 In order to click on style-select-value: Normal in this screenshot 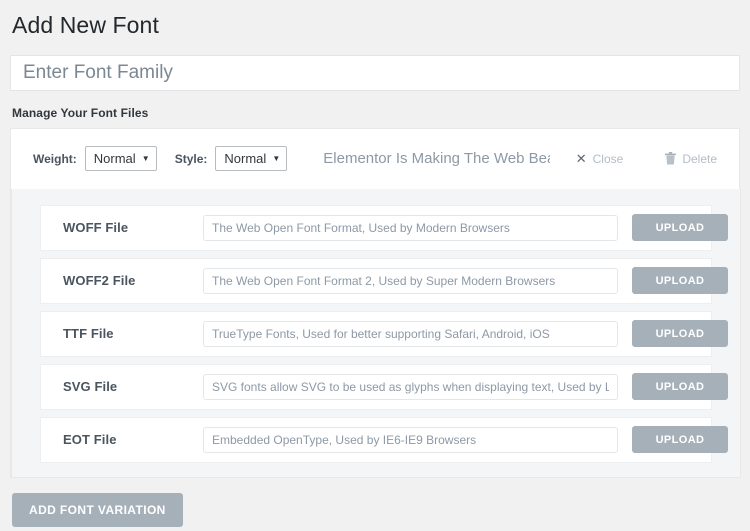, I will do `click(245, 159)`.